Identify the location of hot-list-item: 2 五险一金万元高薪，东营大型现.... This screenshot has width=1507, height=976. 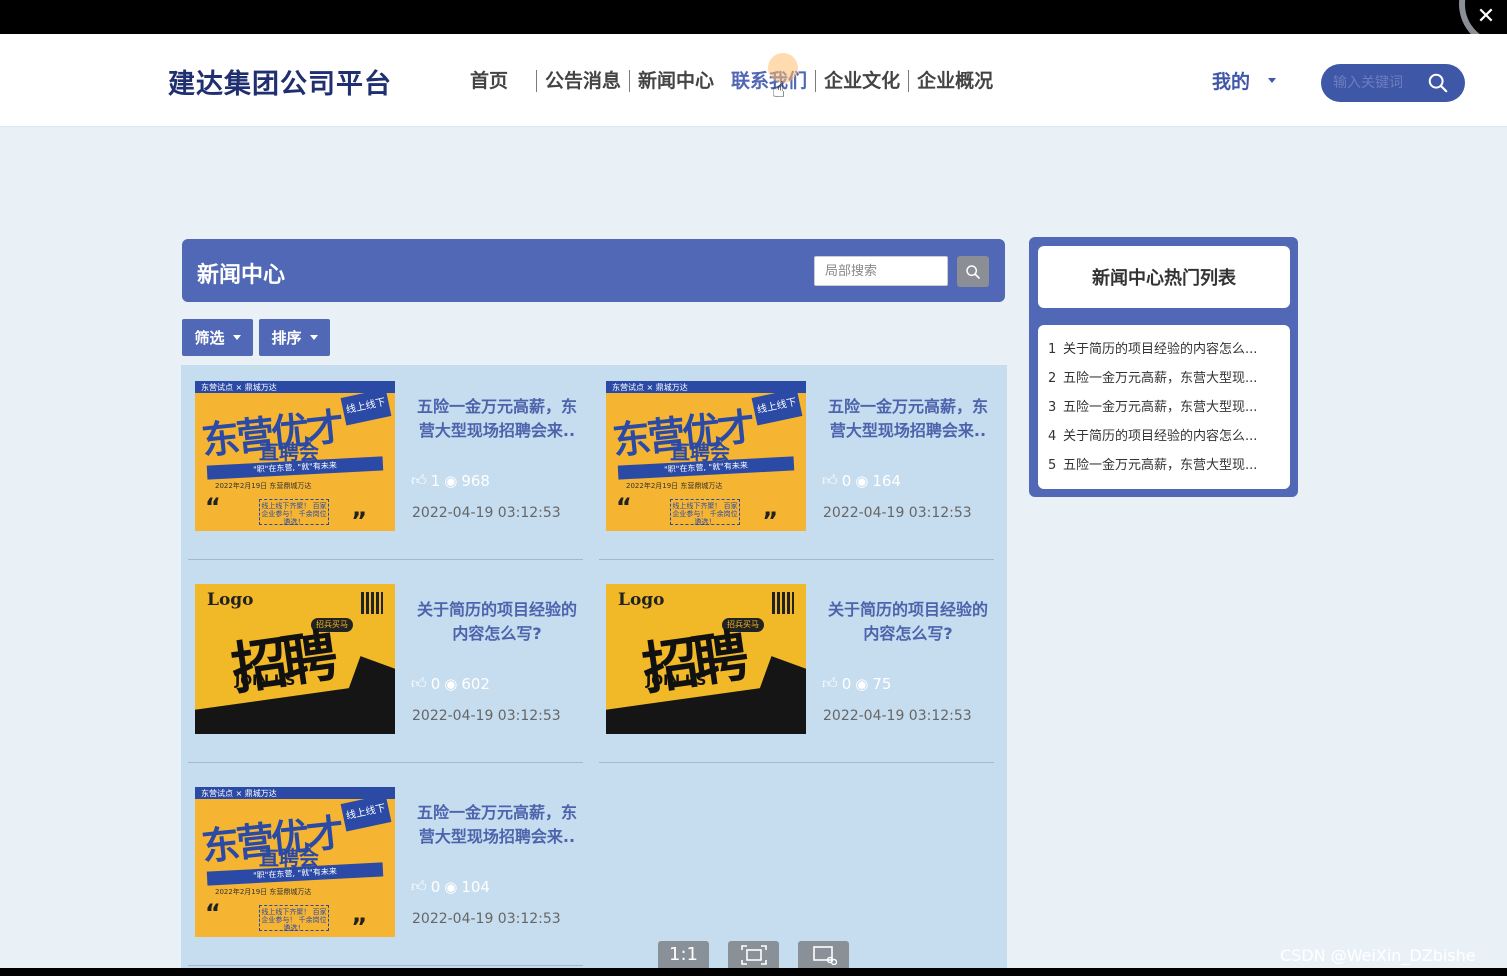
(1164, 378).